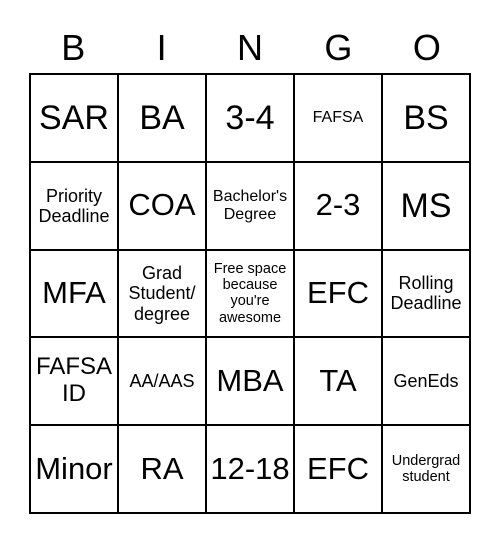 This screenshot has width=500, height=544. I want to click on bingo-cell-text: MFA, so click(74, 293).